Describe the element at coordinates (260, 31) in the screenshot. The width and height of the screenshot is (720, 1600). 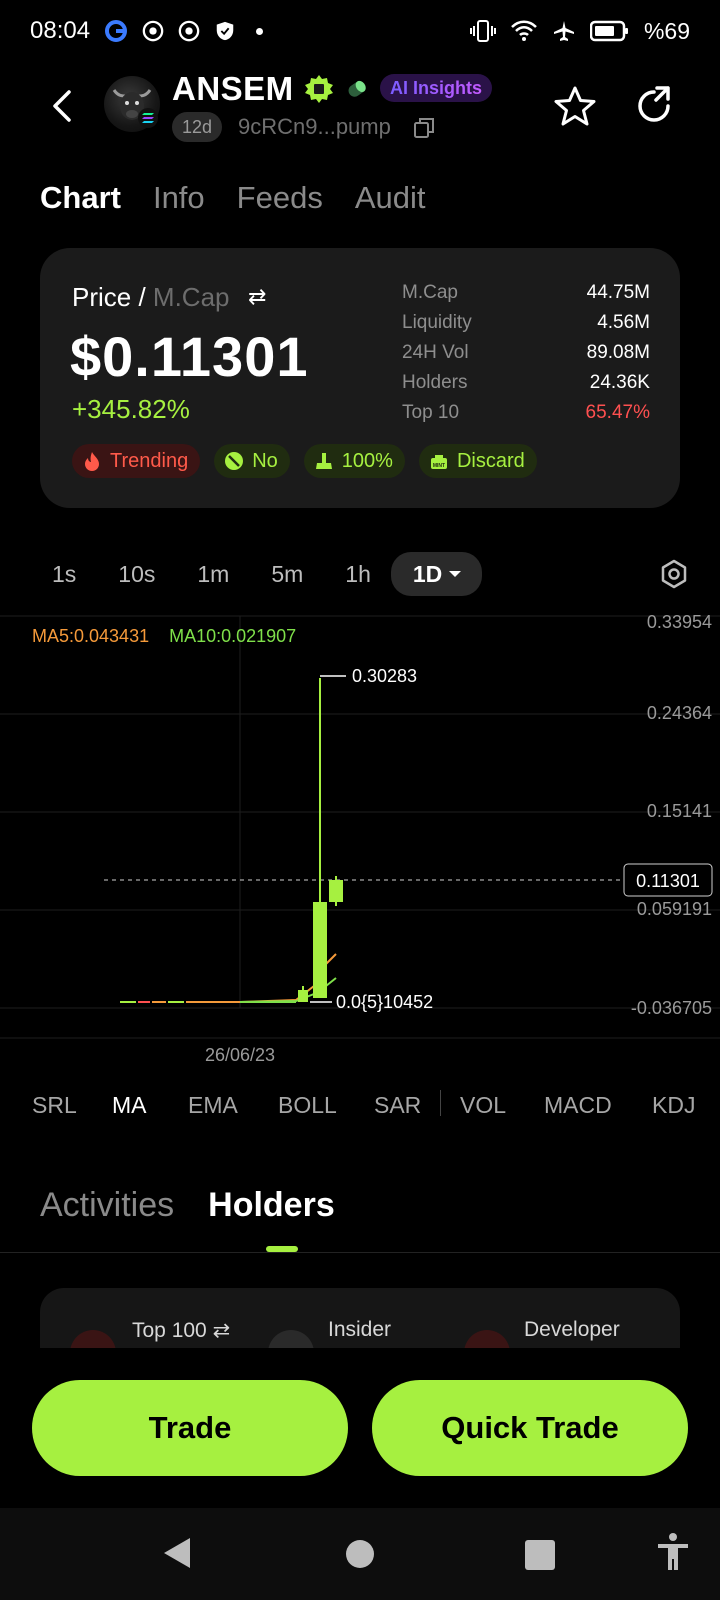
I see `more-notifications-dot` at that location.